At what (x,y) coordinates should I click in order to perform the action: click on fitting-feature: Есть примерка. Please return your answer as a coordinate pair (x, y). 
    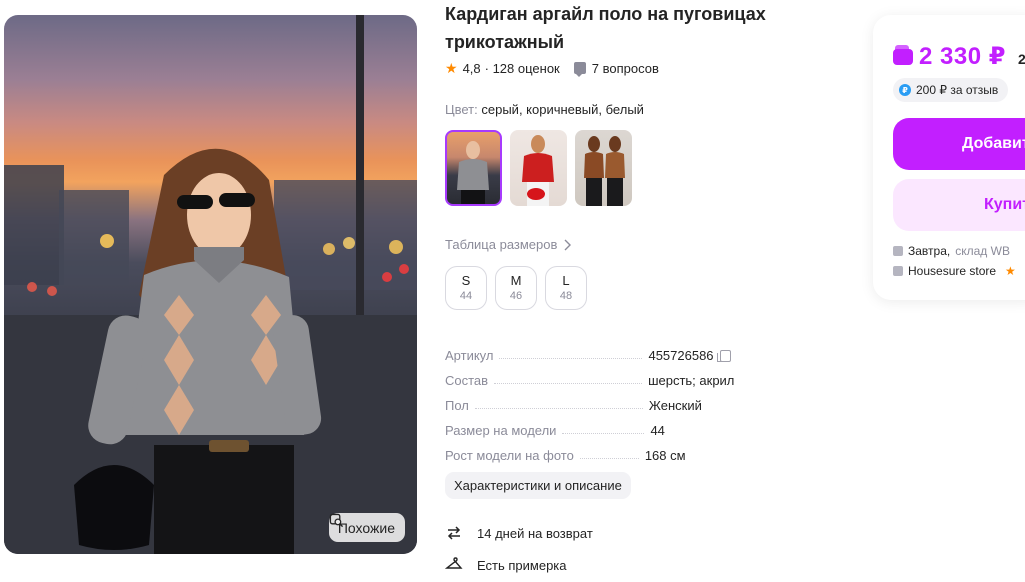
    Looking at the image, I should click on (506, 565).